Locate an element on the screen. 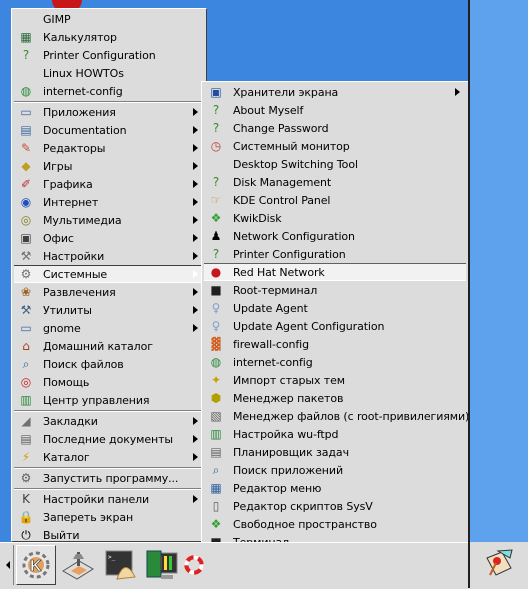  menu-item: ✐ Графика is located at coordinates (109, 184).